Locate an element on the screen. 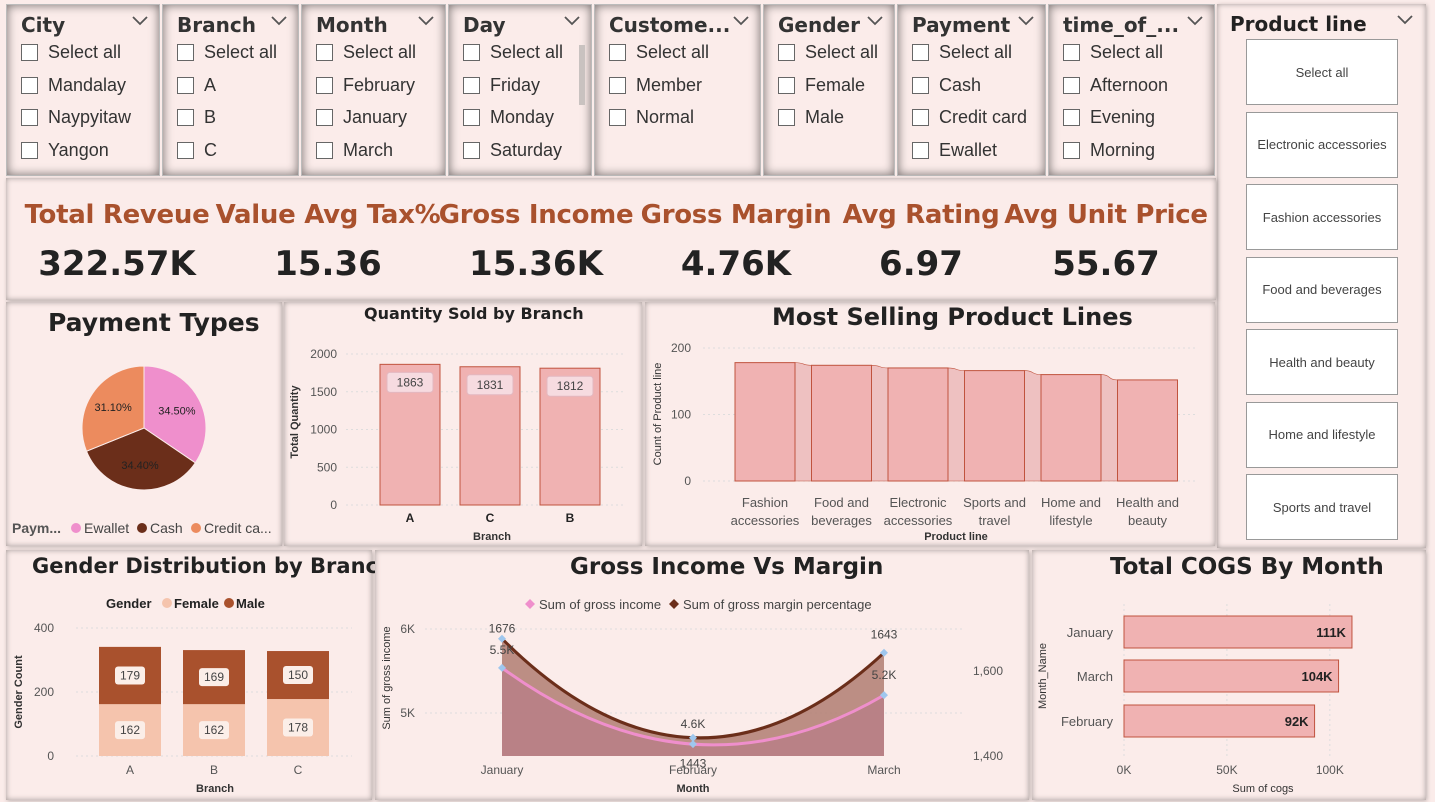 This screenshot has height=802, width=1435. slicer-option: Credit card is located at coordinates (969, 117).